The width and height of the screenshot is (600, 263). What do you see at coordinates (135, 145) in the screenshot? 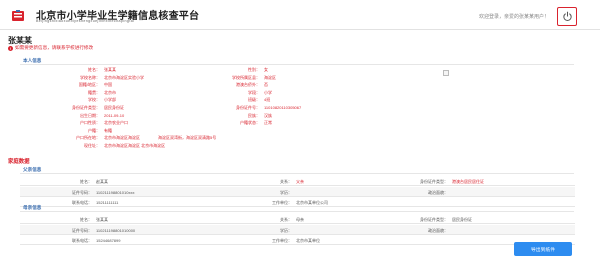
I see `info-value: 北京市海淀区海淀区 北京市海淀区` at bounding box center [135, 145].